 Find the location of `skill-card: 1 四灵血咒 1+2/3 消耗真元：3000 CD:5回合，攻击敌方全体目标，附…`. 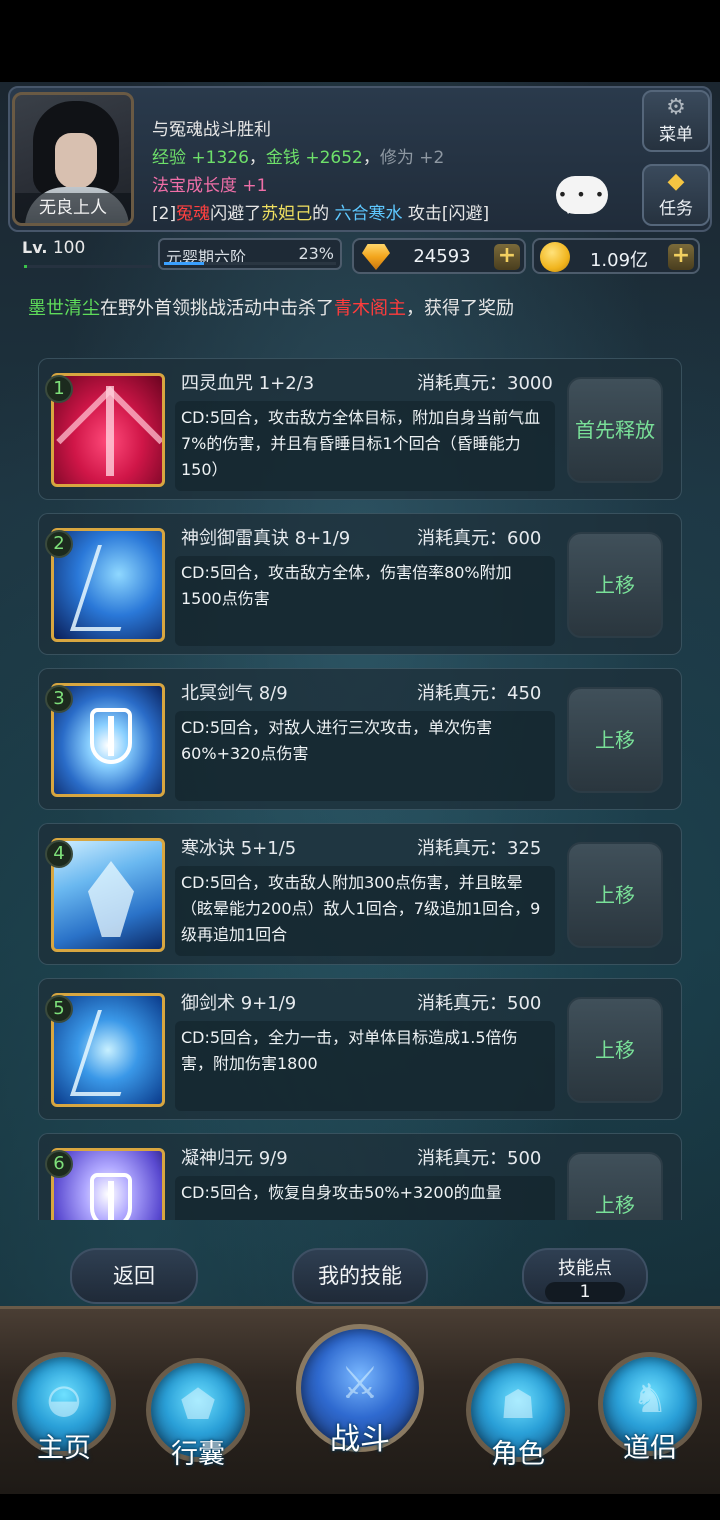

skill-card: 1 四灵血咒 1+2/3 消耗真元：3000 CD:5回合，攻击敌方全体目标，附… is located at coordinates (360, 429).